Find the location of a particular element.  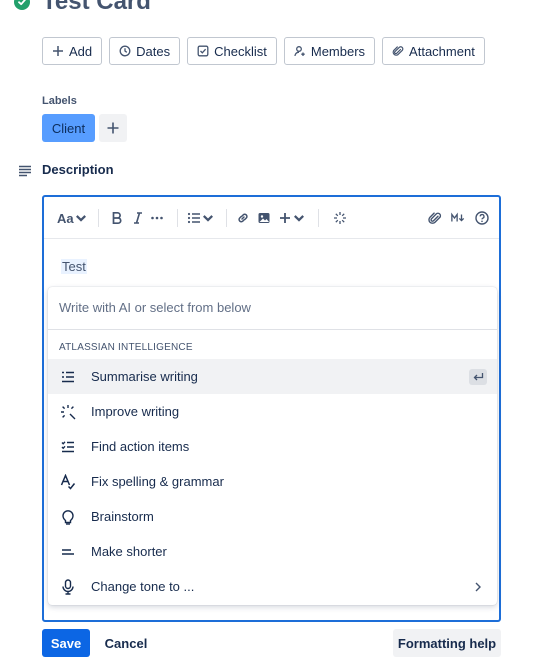

link-button is located at coordinates (243, 218).